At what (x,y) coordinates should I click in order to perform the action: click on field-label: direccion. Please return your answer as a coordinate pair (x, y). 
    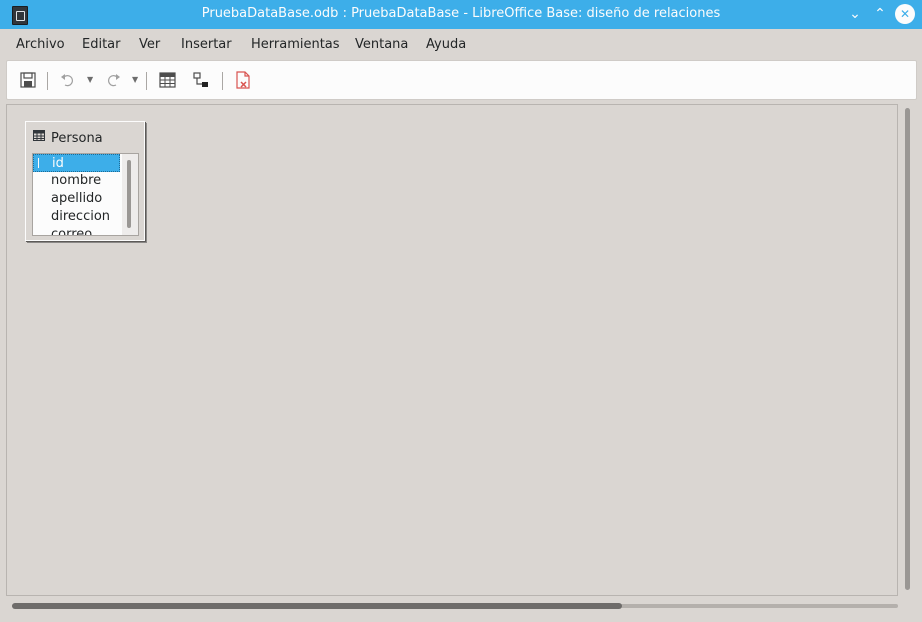
    Looking at the image, I should click on (81, 216).